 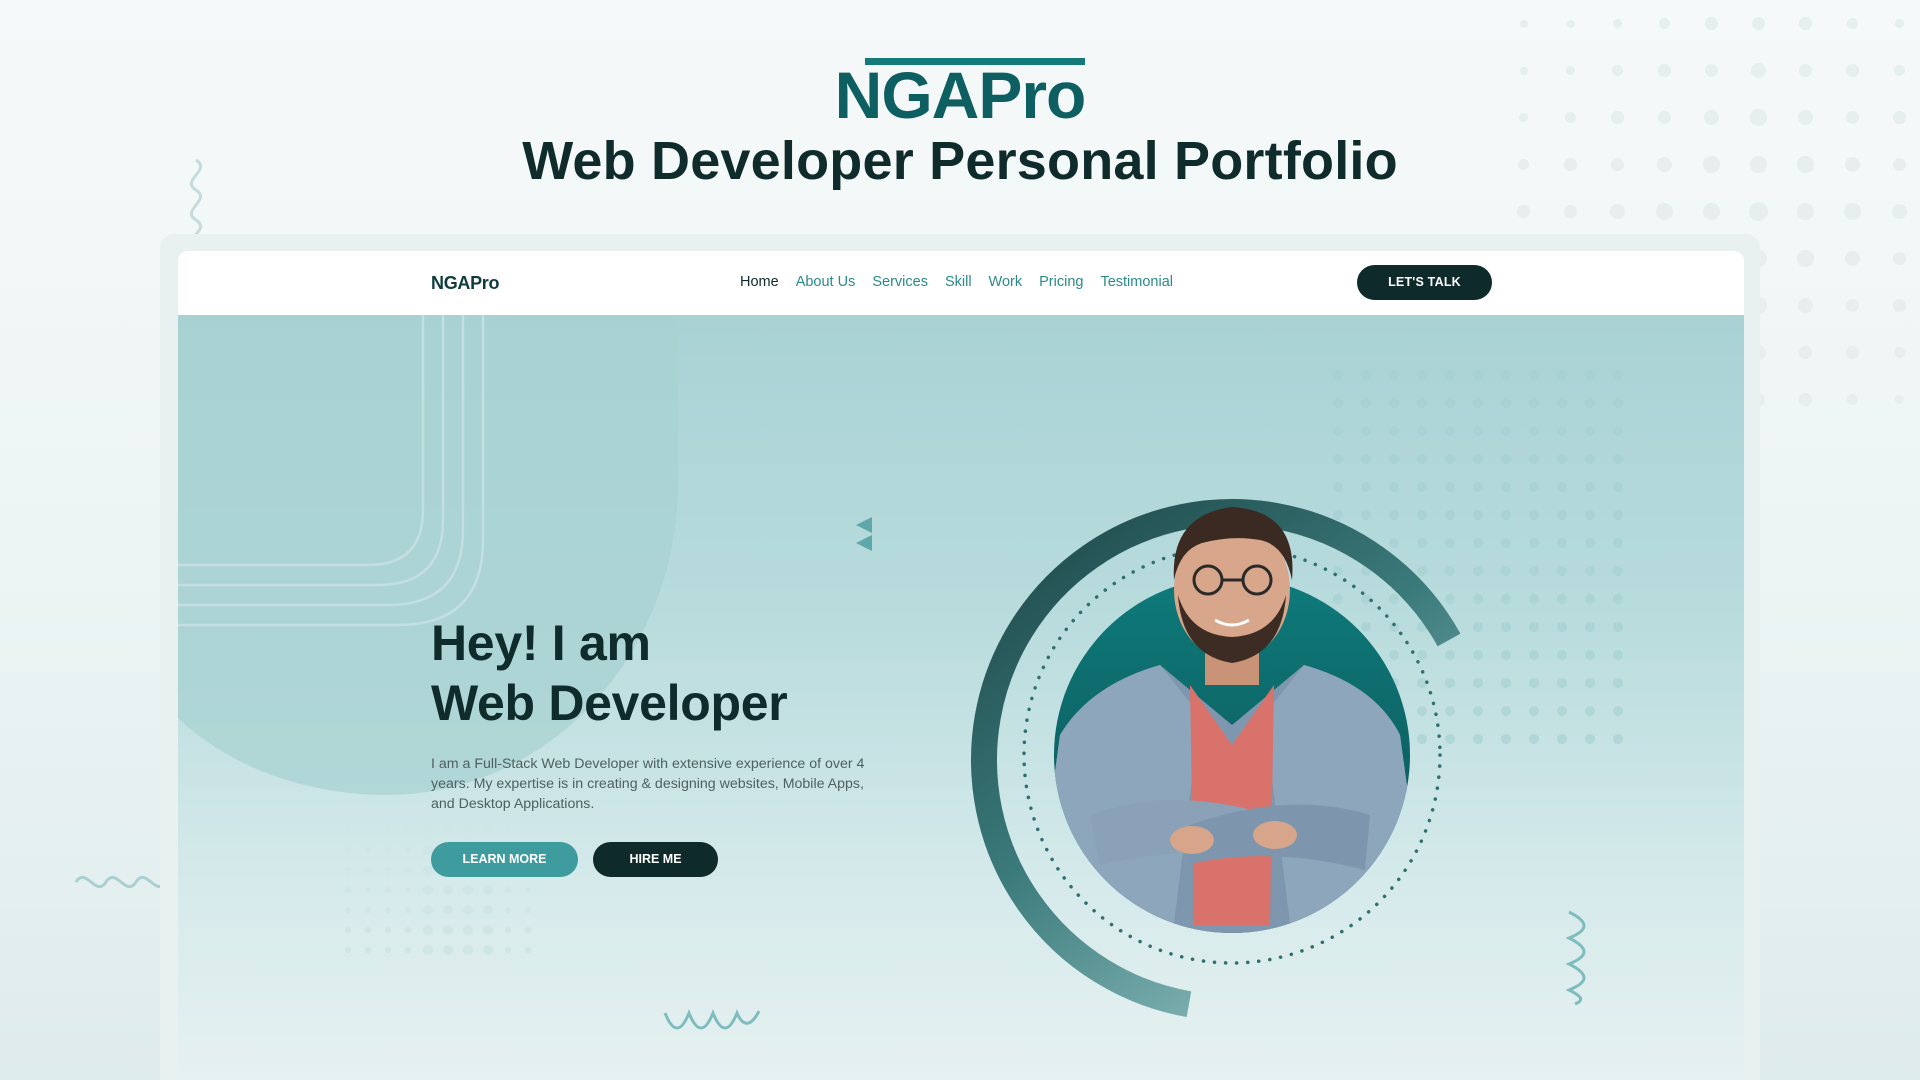 I want to click on nav-link-pricing: Pricing, so click(x=1061, y=282).